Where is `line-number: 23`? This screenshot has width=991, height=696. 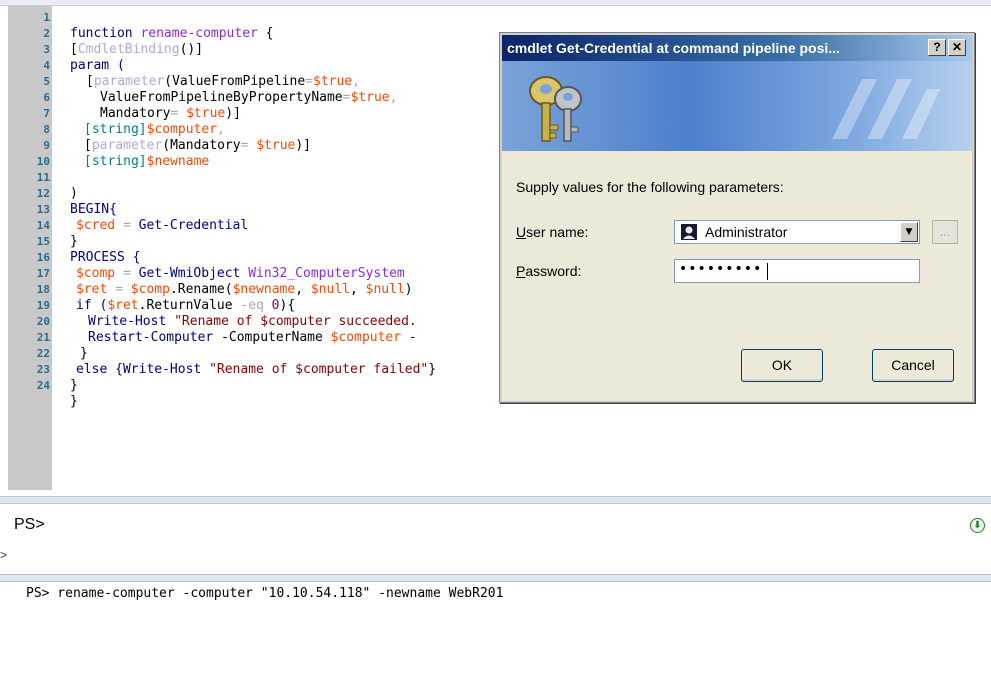
line-number: 23 is located at coordinates (43, 369).